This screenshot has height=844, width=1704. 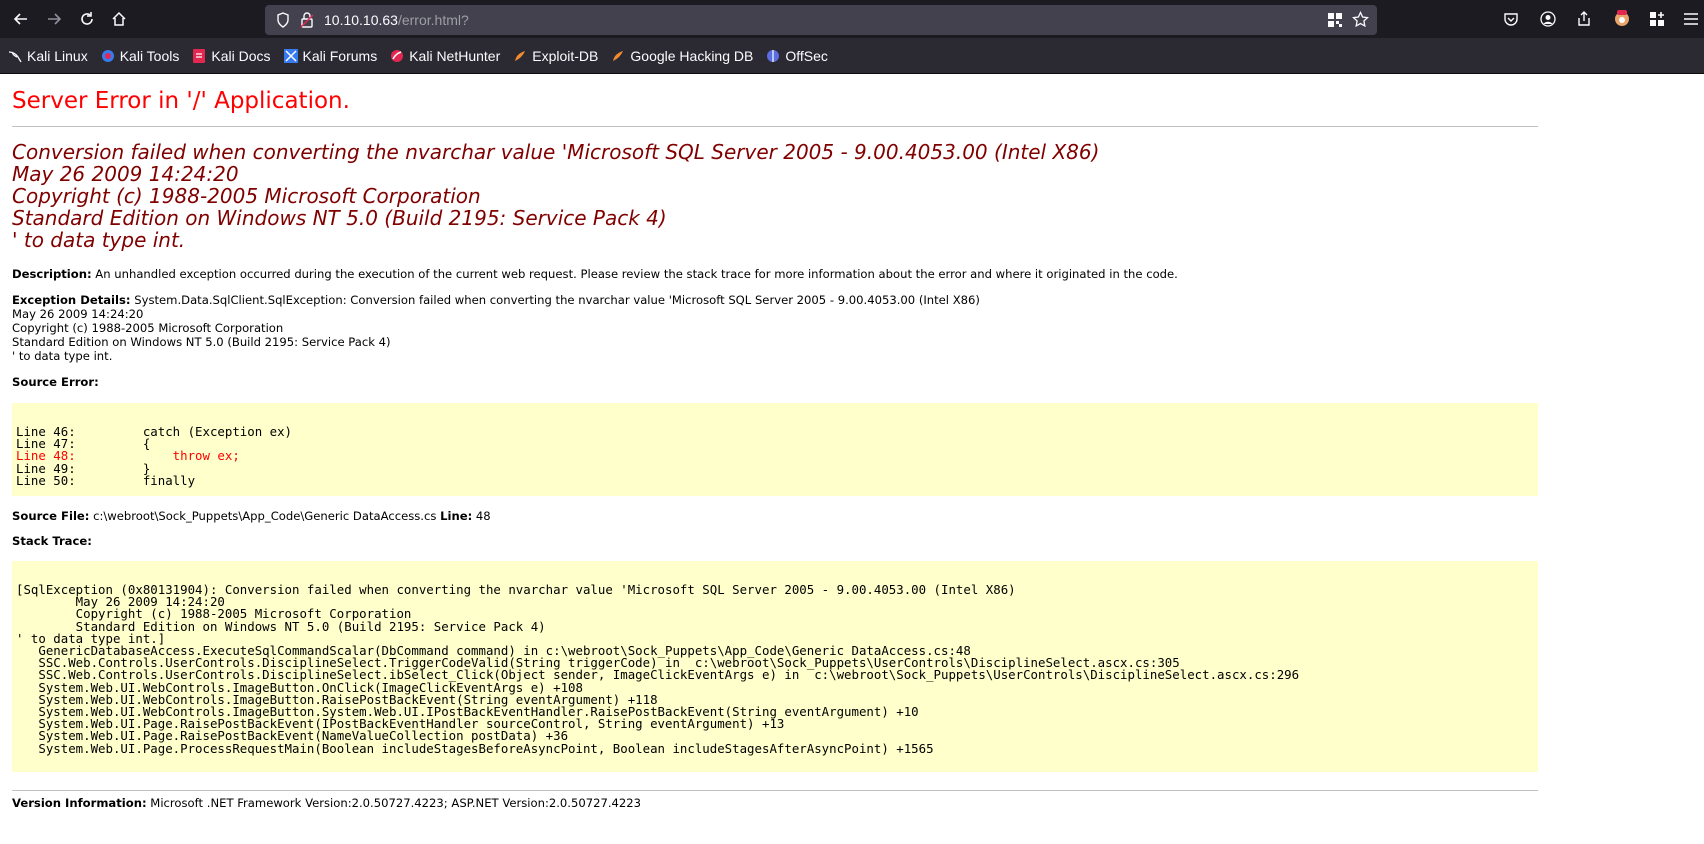 What do you see at coordinates (290, 55) in the screenshot?
I see `kali-forums-icon` at bounding box center [290, 55].